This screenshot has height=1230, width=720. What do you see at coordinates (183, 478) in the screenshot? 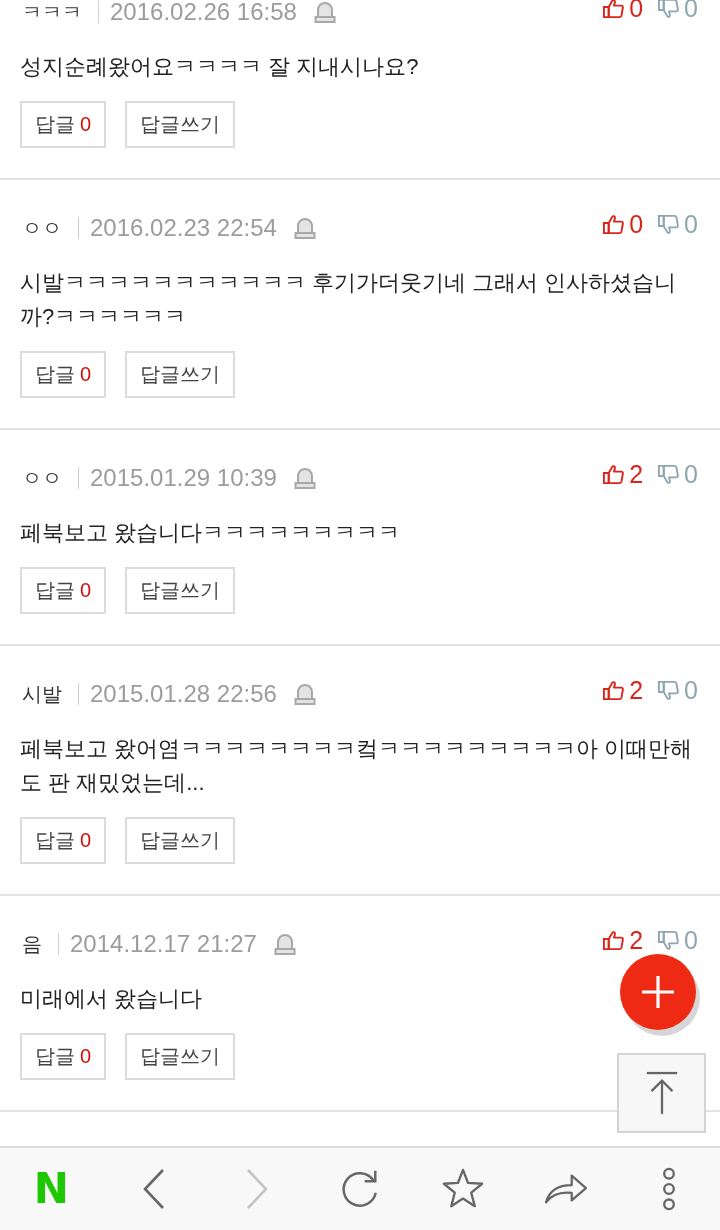
I see `comment-date: 2015.01.29 10:39` at bounding box center [183, 478].